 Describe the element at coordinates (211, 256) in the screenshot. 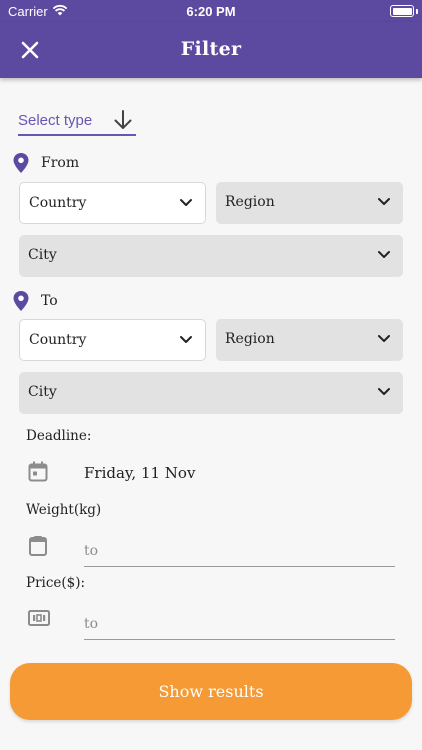

I see `from-city-dropdown: City` at that location.